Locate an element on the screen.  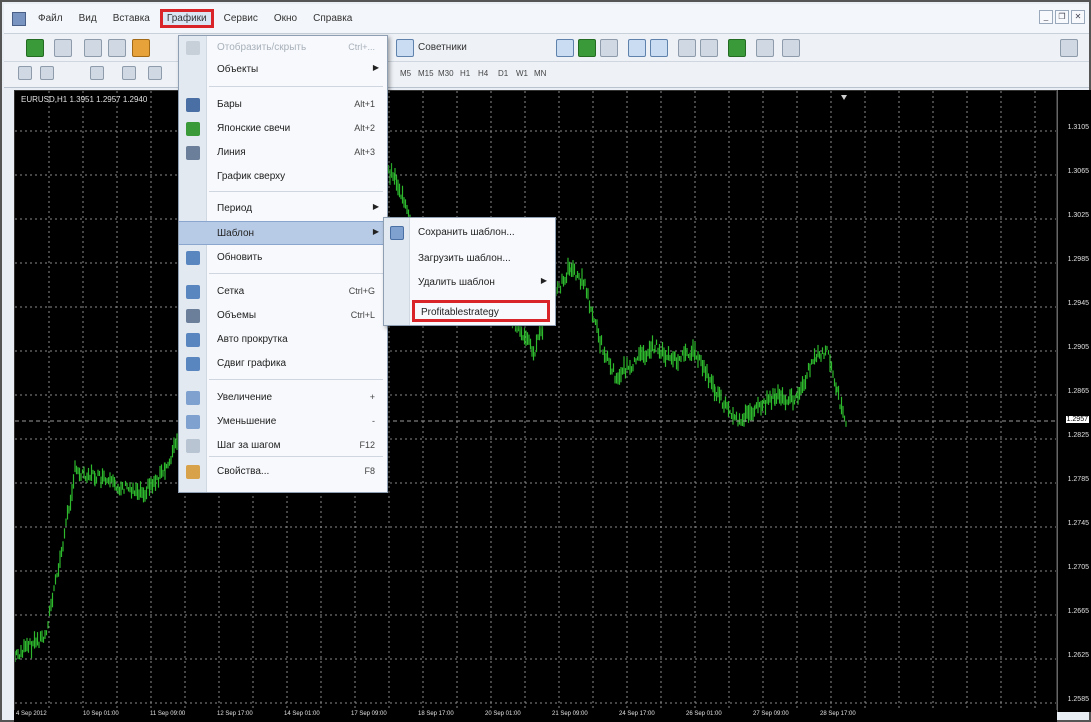
charts-menu-item: Объемы Ctrl+L is located at coordinates (283, 316).